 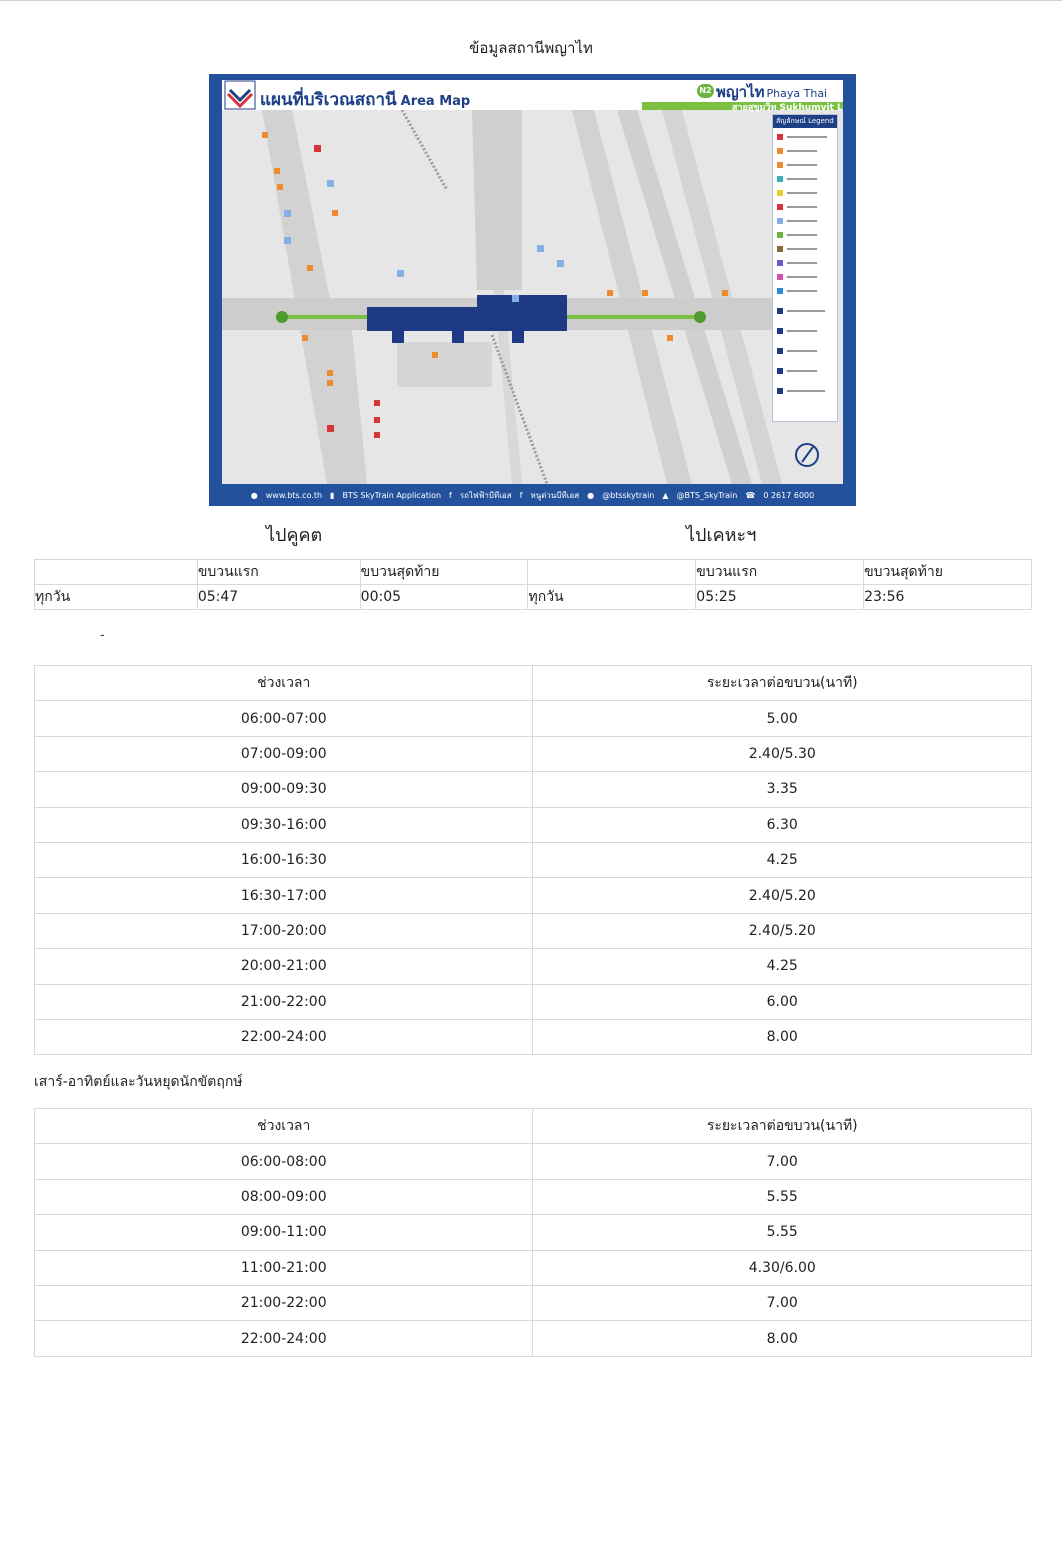 What do you see at coordinates (705, 91) in the screenshot?
I see `station-code-badge: N2` at bounding box center [705, 91].